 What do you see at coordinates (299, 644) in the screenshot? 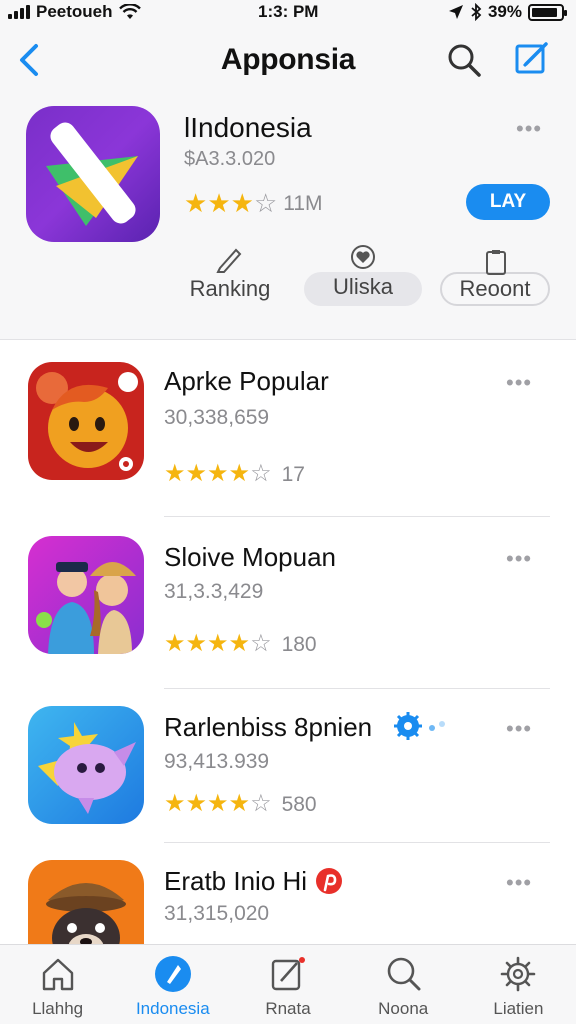
I see `app-rating-count: 180` at bounding box center [299, 644].